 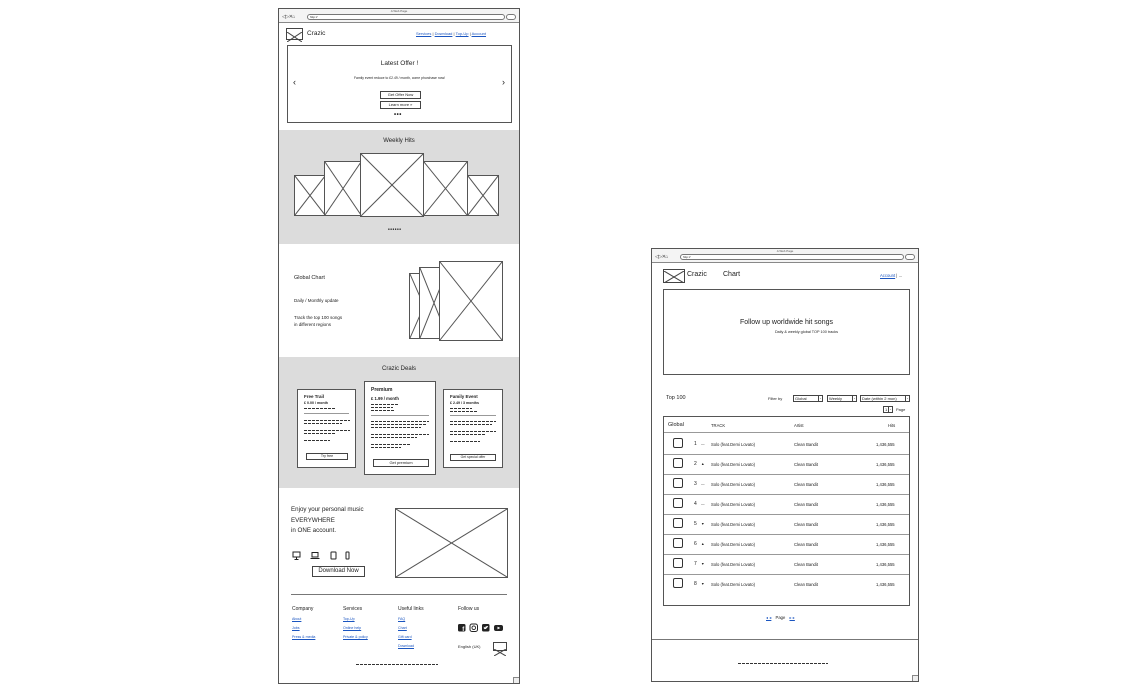 I want to click on chevron-down-icon: ⌄, so click(x=890, y=409).